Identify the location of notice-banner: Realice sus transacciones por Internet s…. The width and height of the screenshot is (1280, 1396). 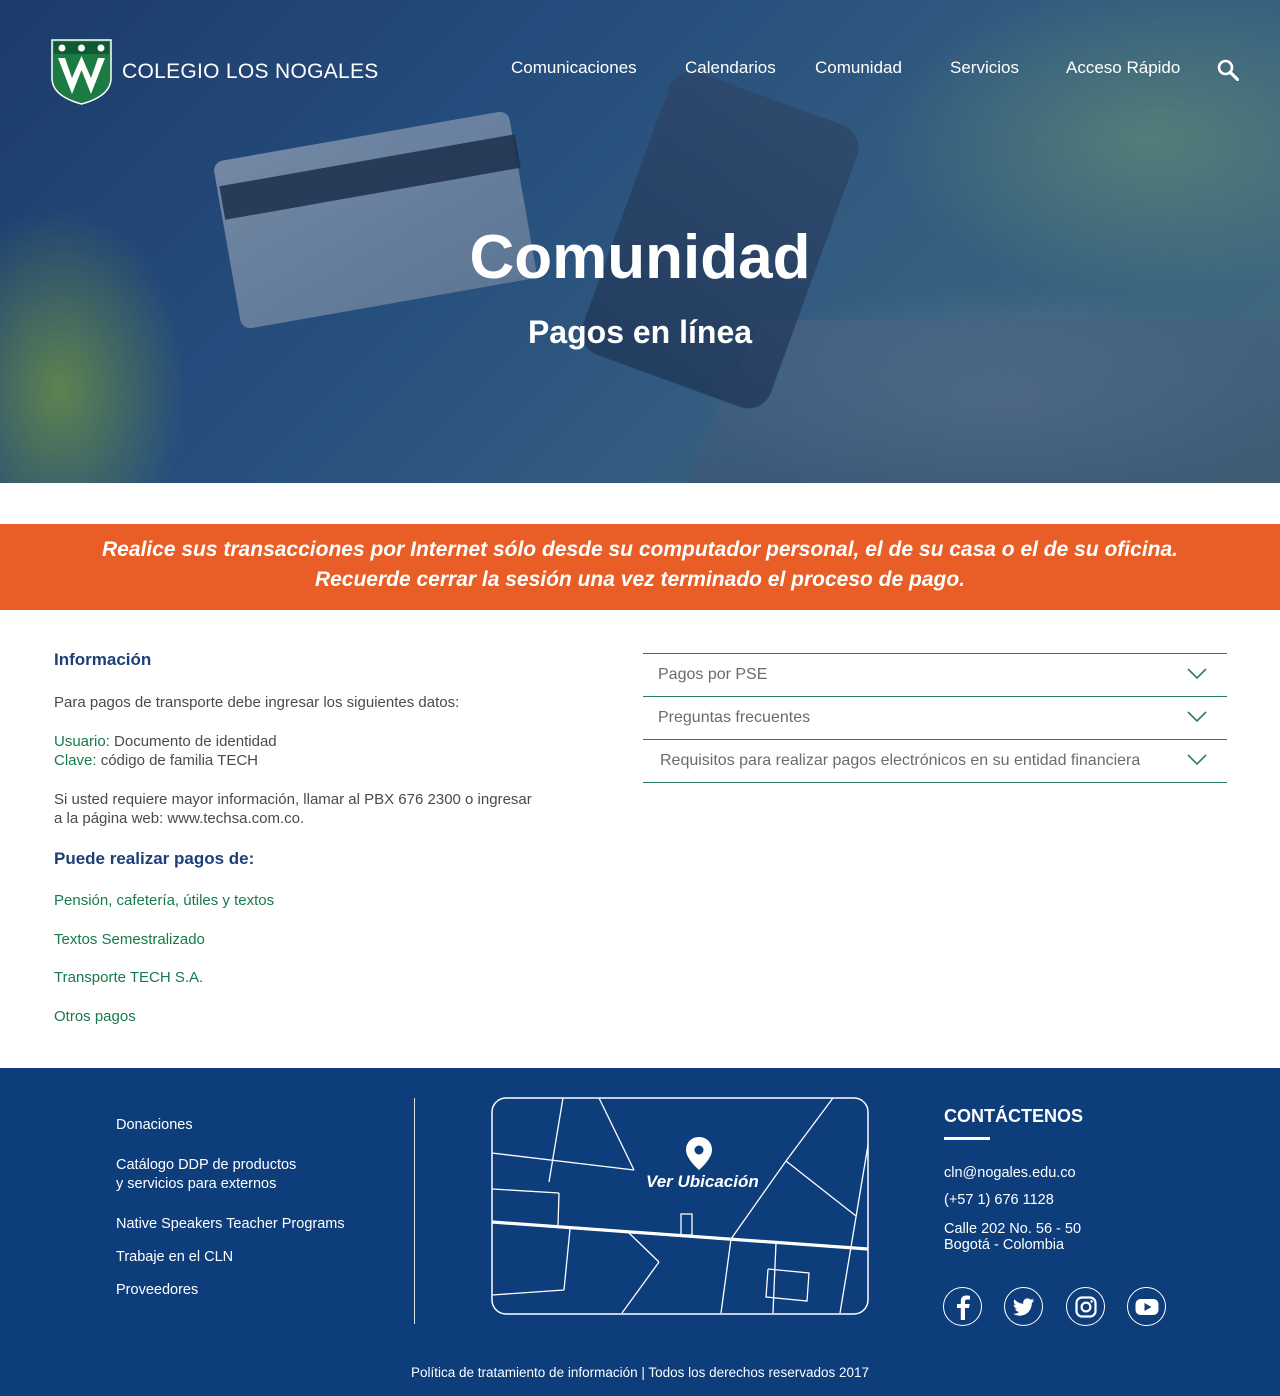
(640, 567).